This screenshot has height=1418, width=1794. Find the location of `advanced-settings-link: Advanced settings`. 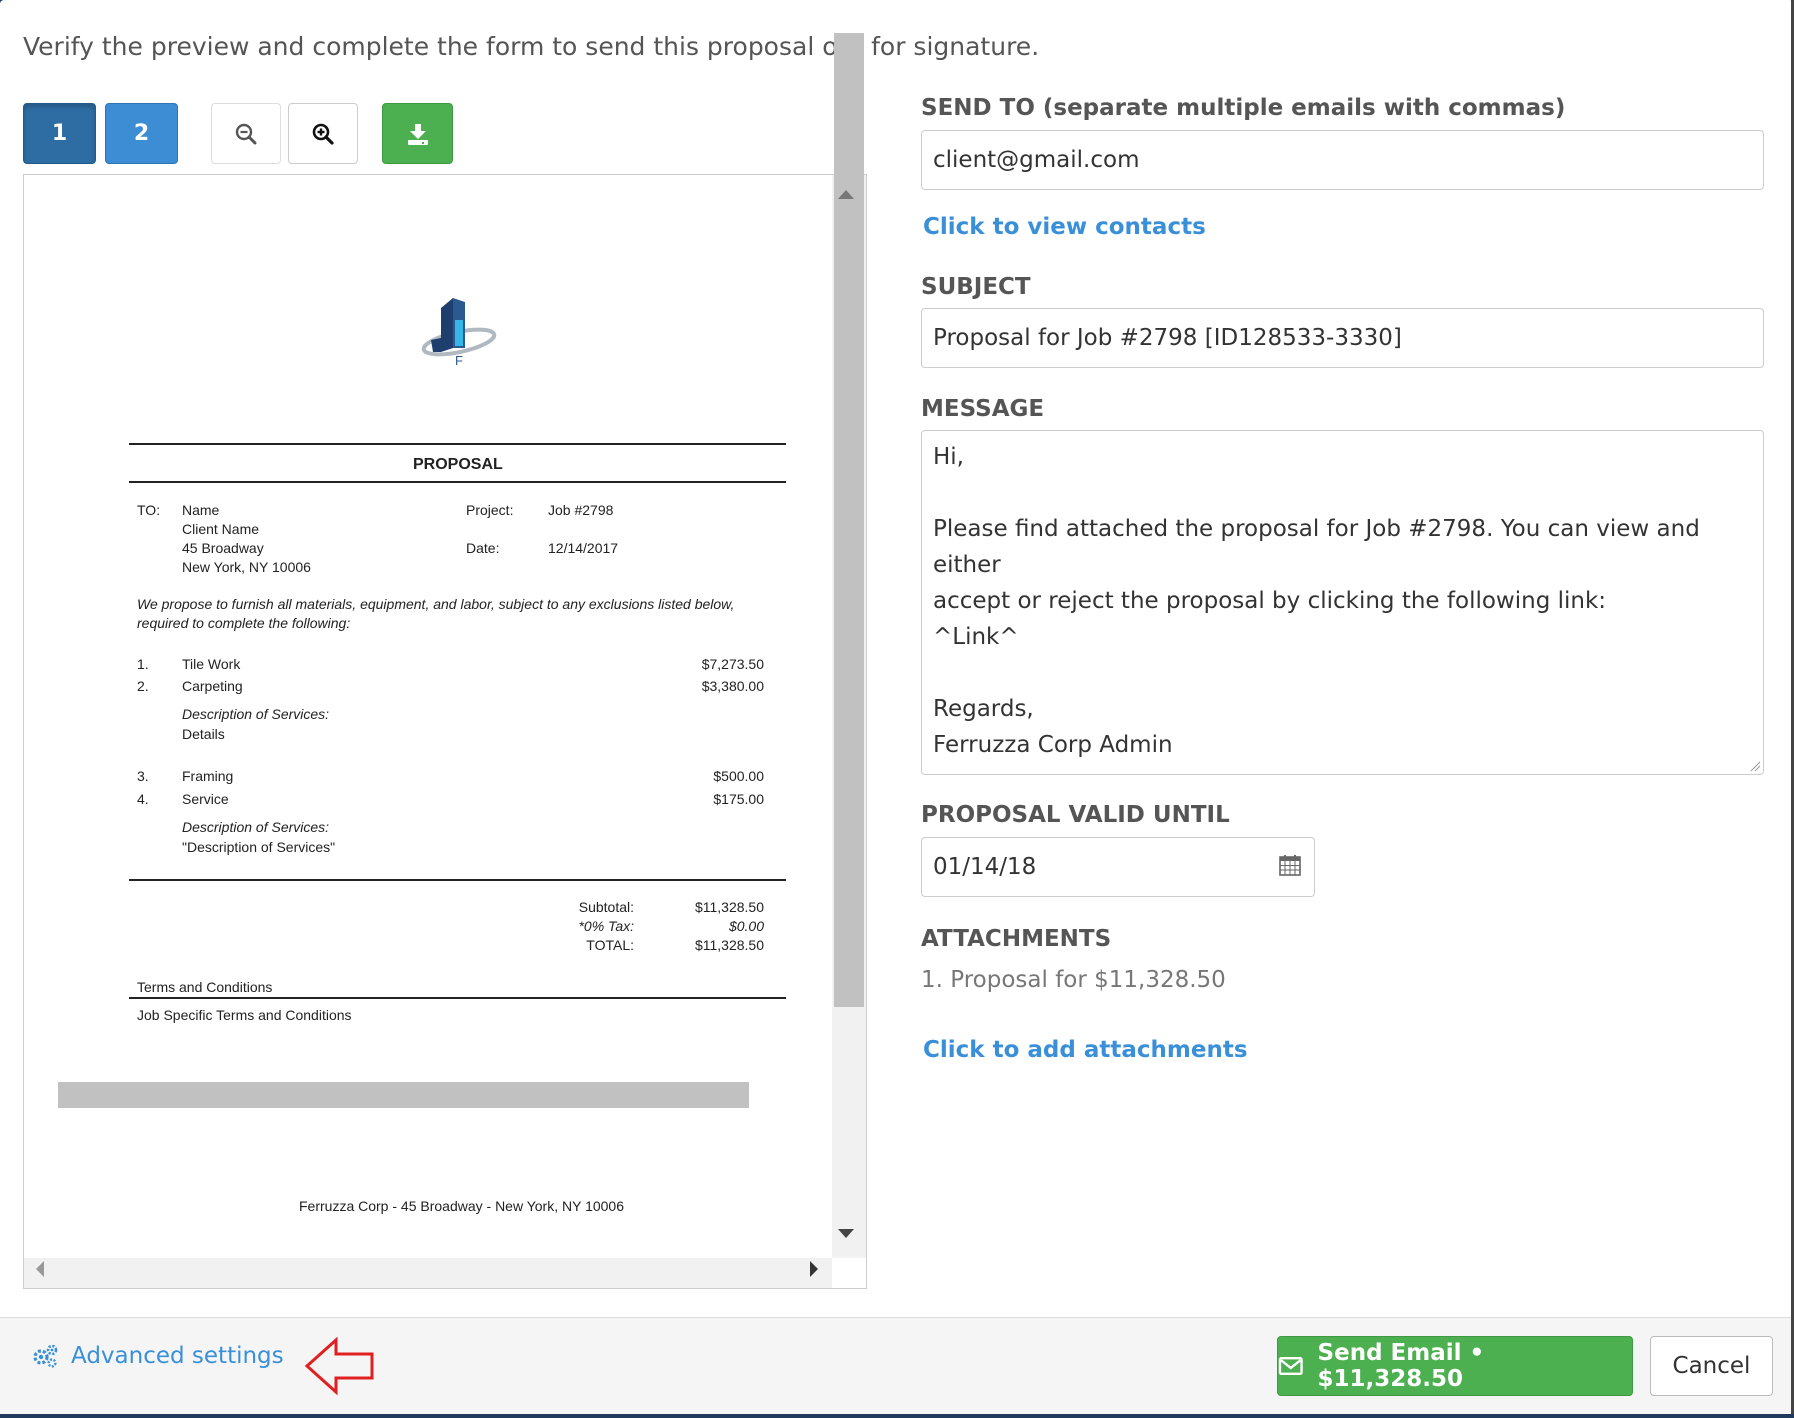

advanced-settings-link: Advanced settings is located at coordinates (157, 1356).